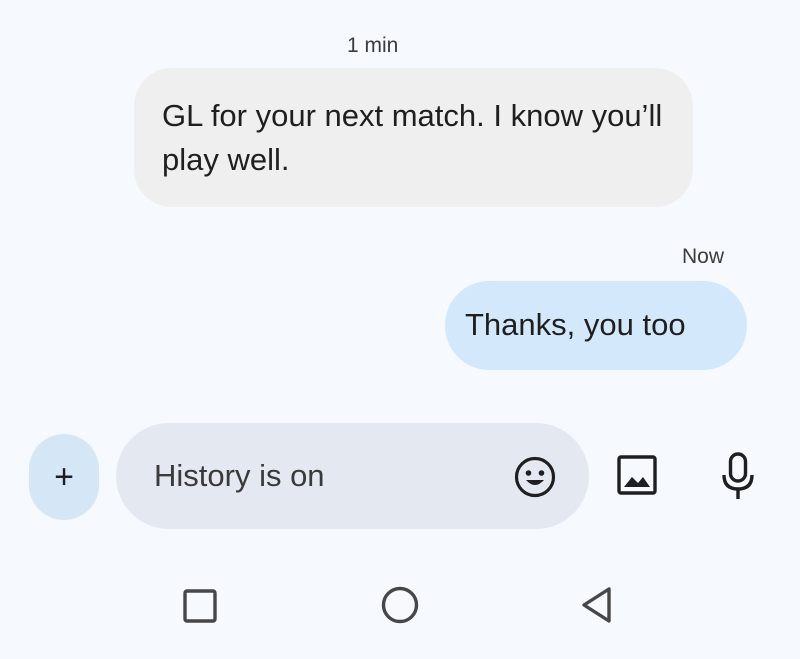 The image size is (800, 659). I want to click on recent-apps-icon, so click(200, 606).